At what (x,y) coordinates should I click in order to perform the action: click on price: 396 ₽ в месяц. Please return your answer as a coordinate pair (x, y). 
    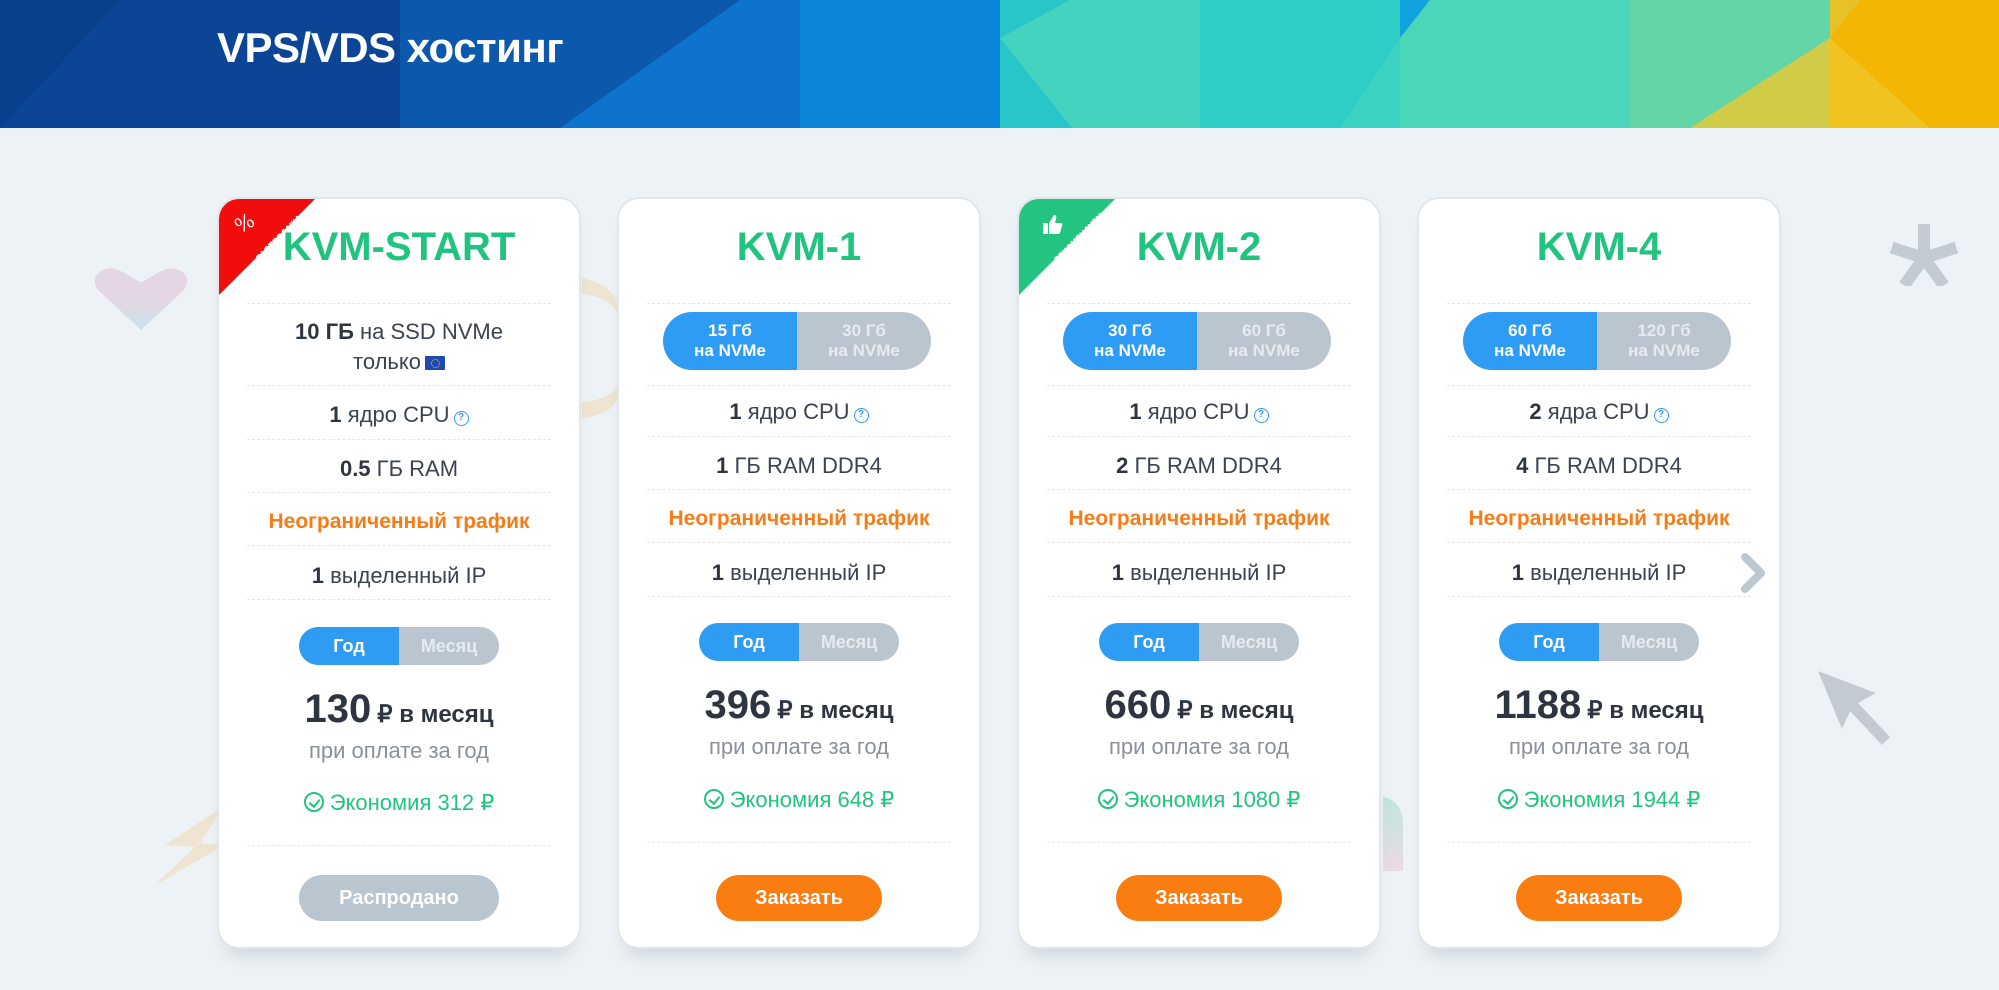
    Looking at the image, I should click on (799, 705).